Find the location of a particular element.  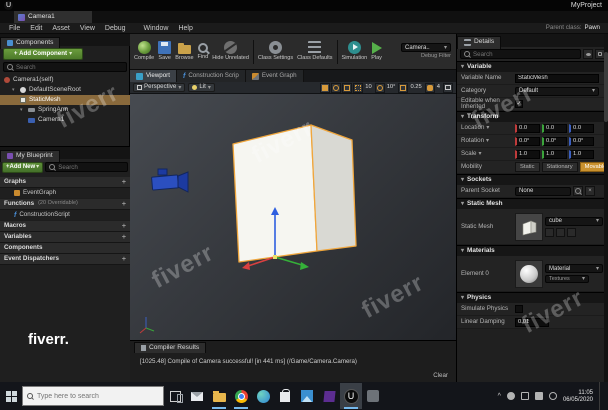

reset-asset-button is located at coordinates (571, 232).